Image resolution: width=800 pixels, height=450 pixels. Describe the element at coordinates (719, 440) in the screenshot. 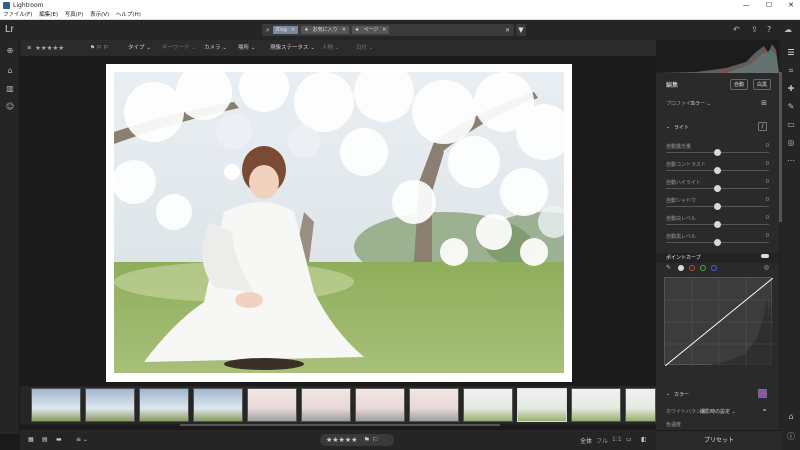

I see `presets-button: プリセット` at that location.